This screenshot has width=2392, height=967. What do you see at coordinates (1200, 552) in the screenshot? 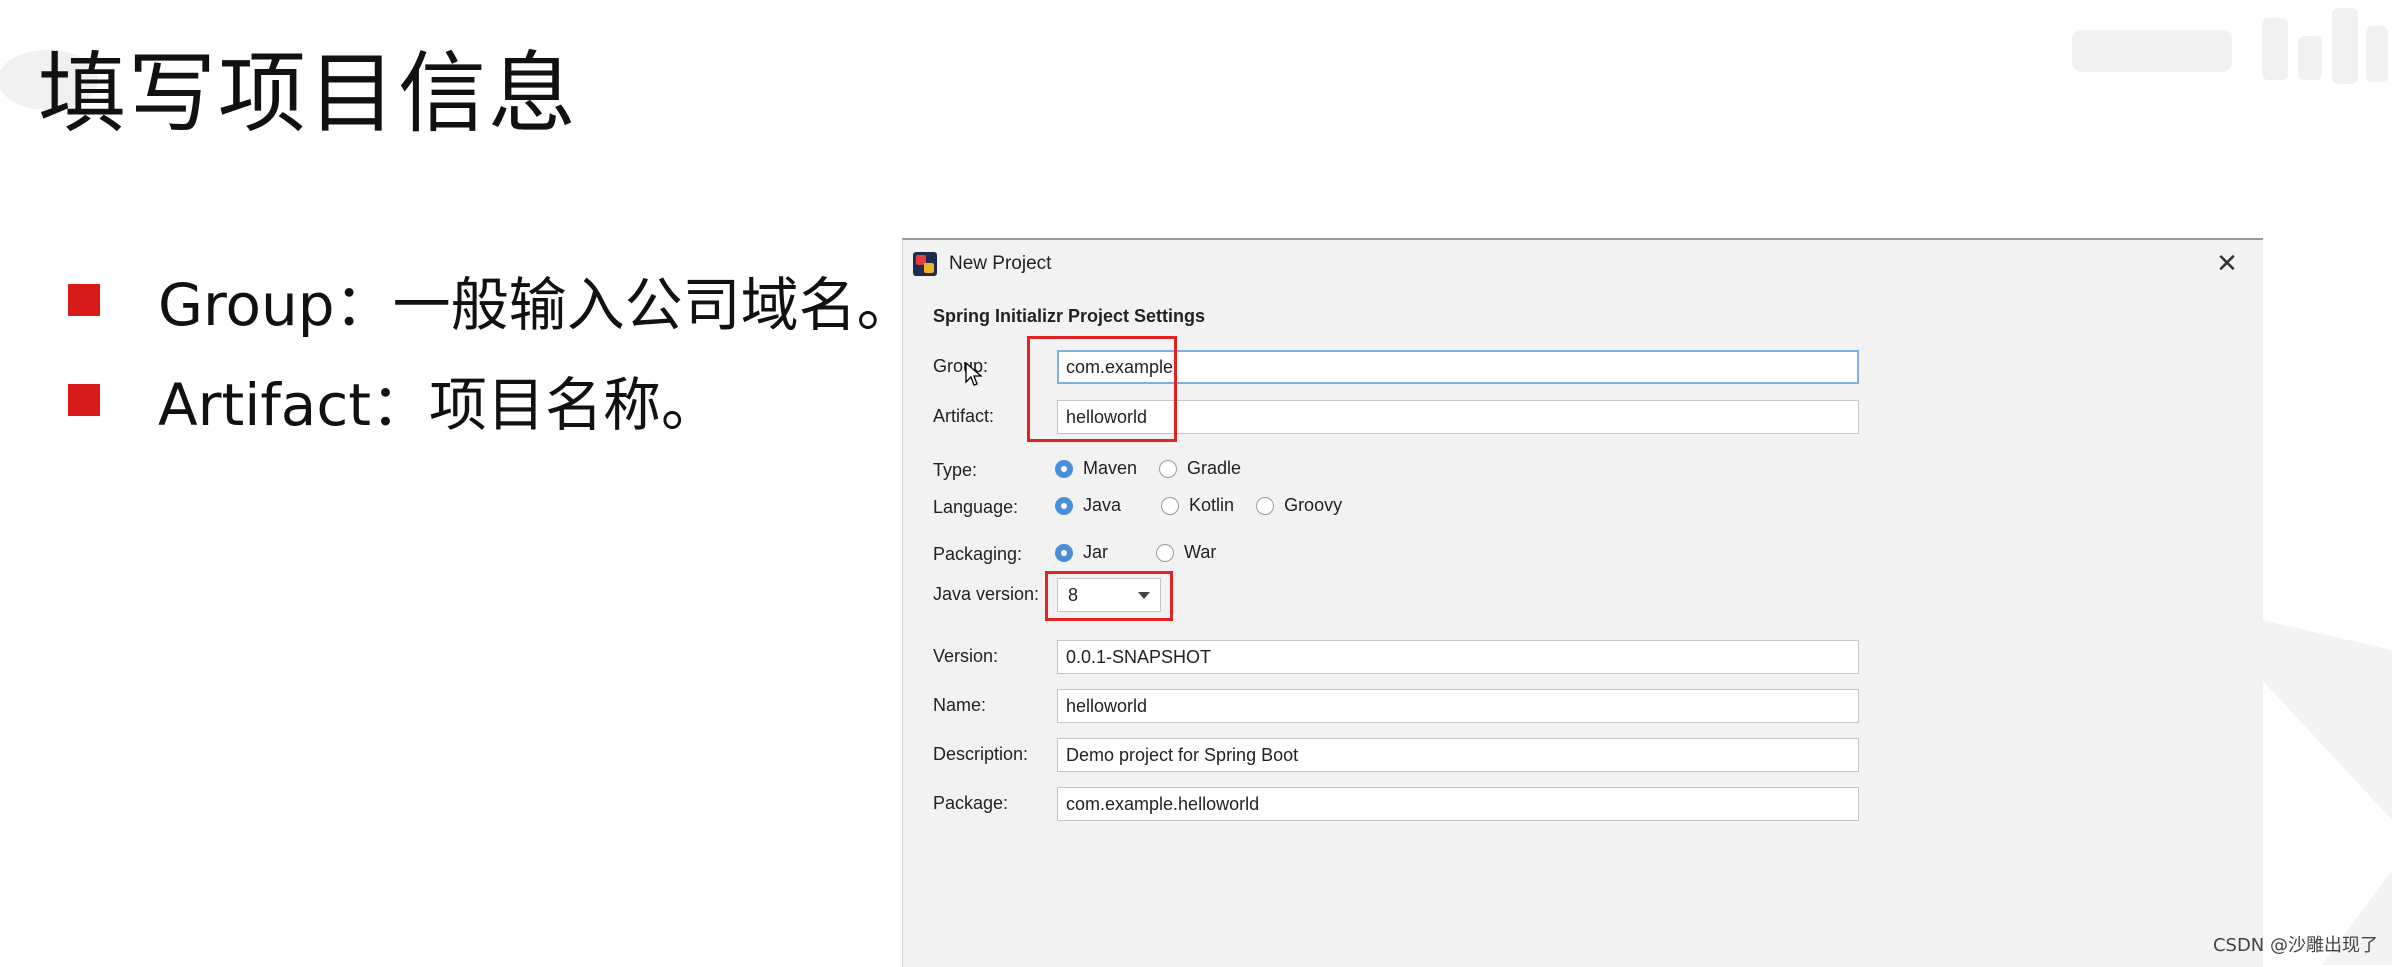
I see `radio-label: War` at bounding box center [1200, 552].